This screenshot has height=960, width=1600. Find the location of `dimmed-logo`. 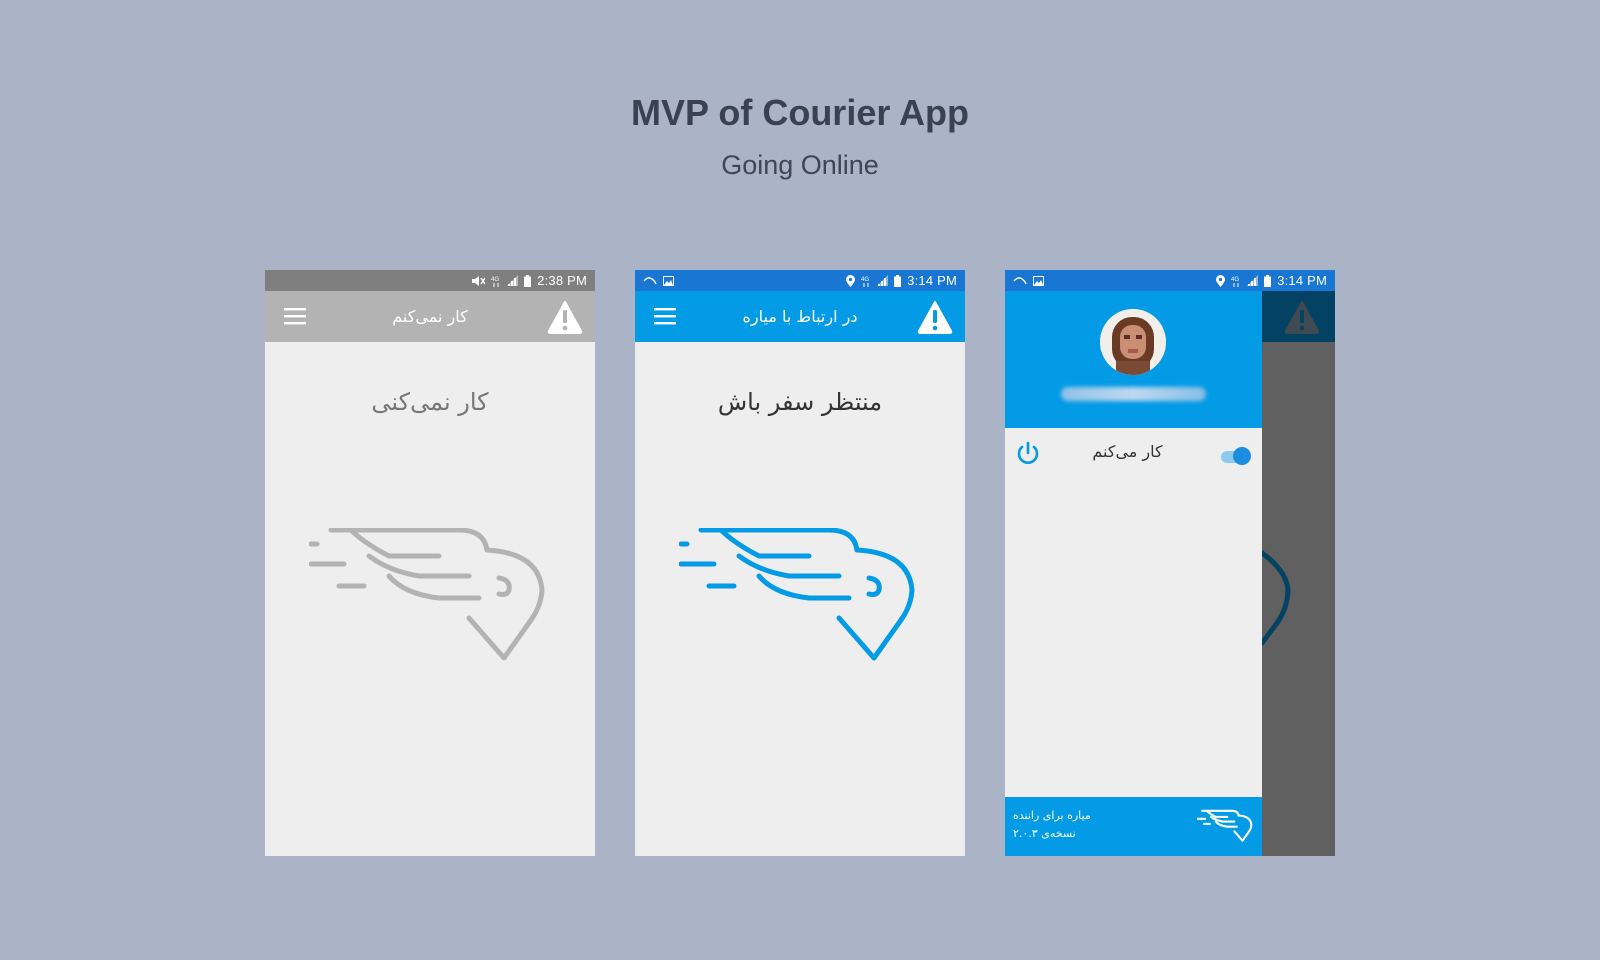

dimmed-logo is located at coordinates (1276, 598).